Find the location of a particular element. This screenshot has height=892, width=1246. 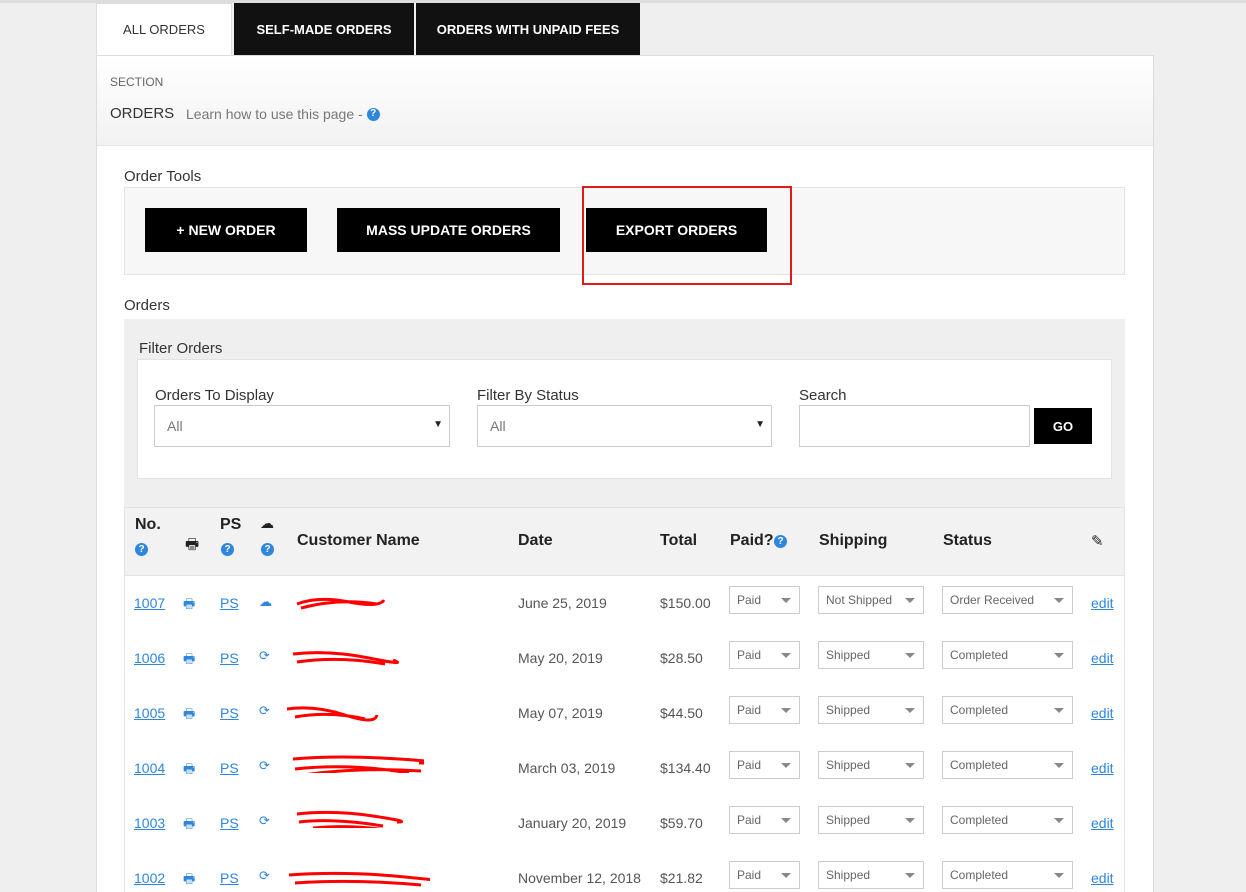

filter-by-status-value: All is located at coordinates (498, 426).